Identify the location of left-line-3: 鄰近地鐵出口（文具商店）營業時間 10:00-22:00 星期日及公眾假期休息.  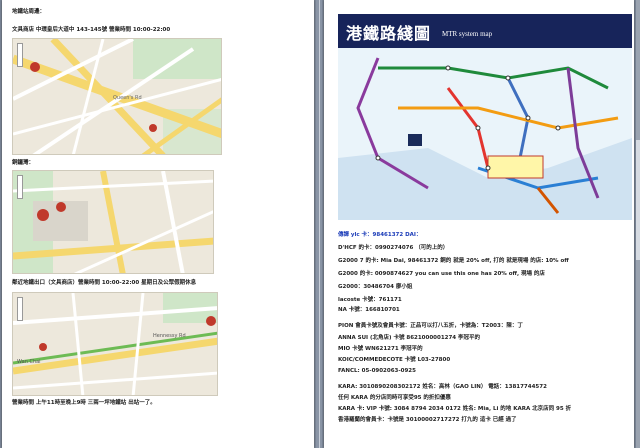
(104, 283).